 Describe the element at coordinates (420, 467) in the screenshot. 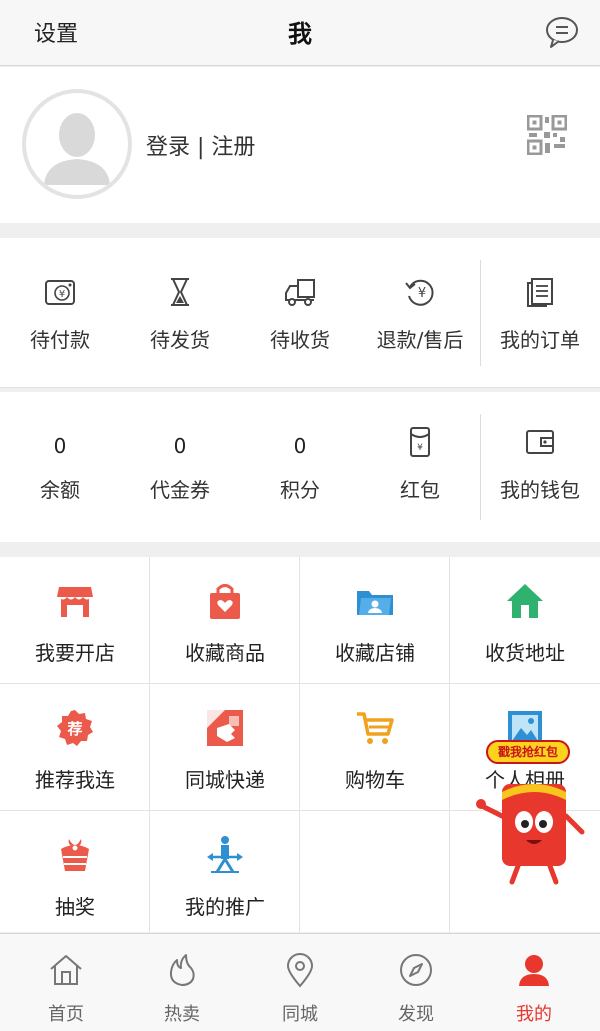

I see `red-packet-item: ¥ 红包` at that location.